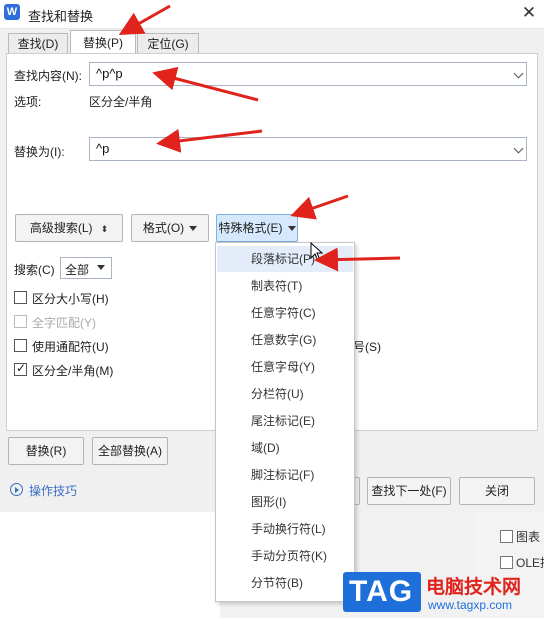 This screenshot has height=618, width=544. What do you see at coordinates (144, 19) in the screenshot?
I see `arrow-to-replace-tab` at bounding box center [144, 19].